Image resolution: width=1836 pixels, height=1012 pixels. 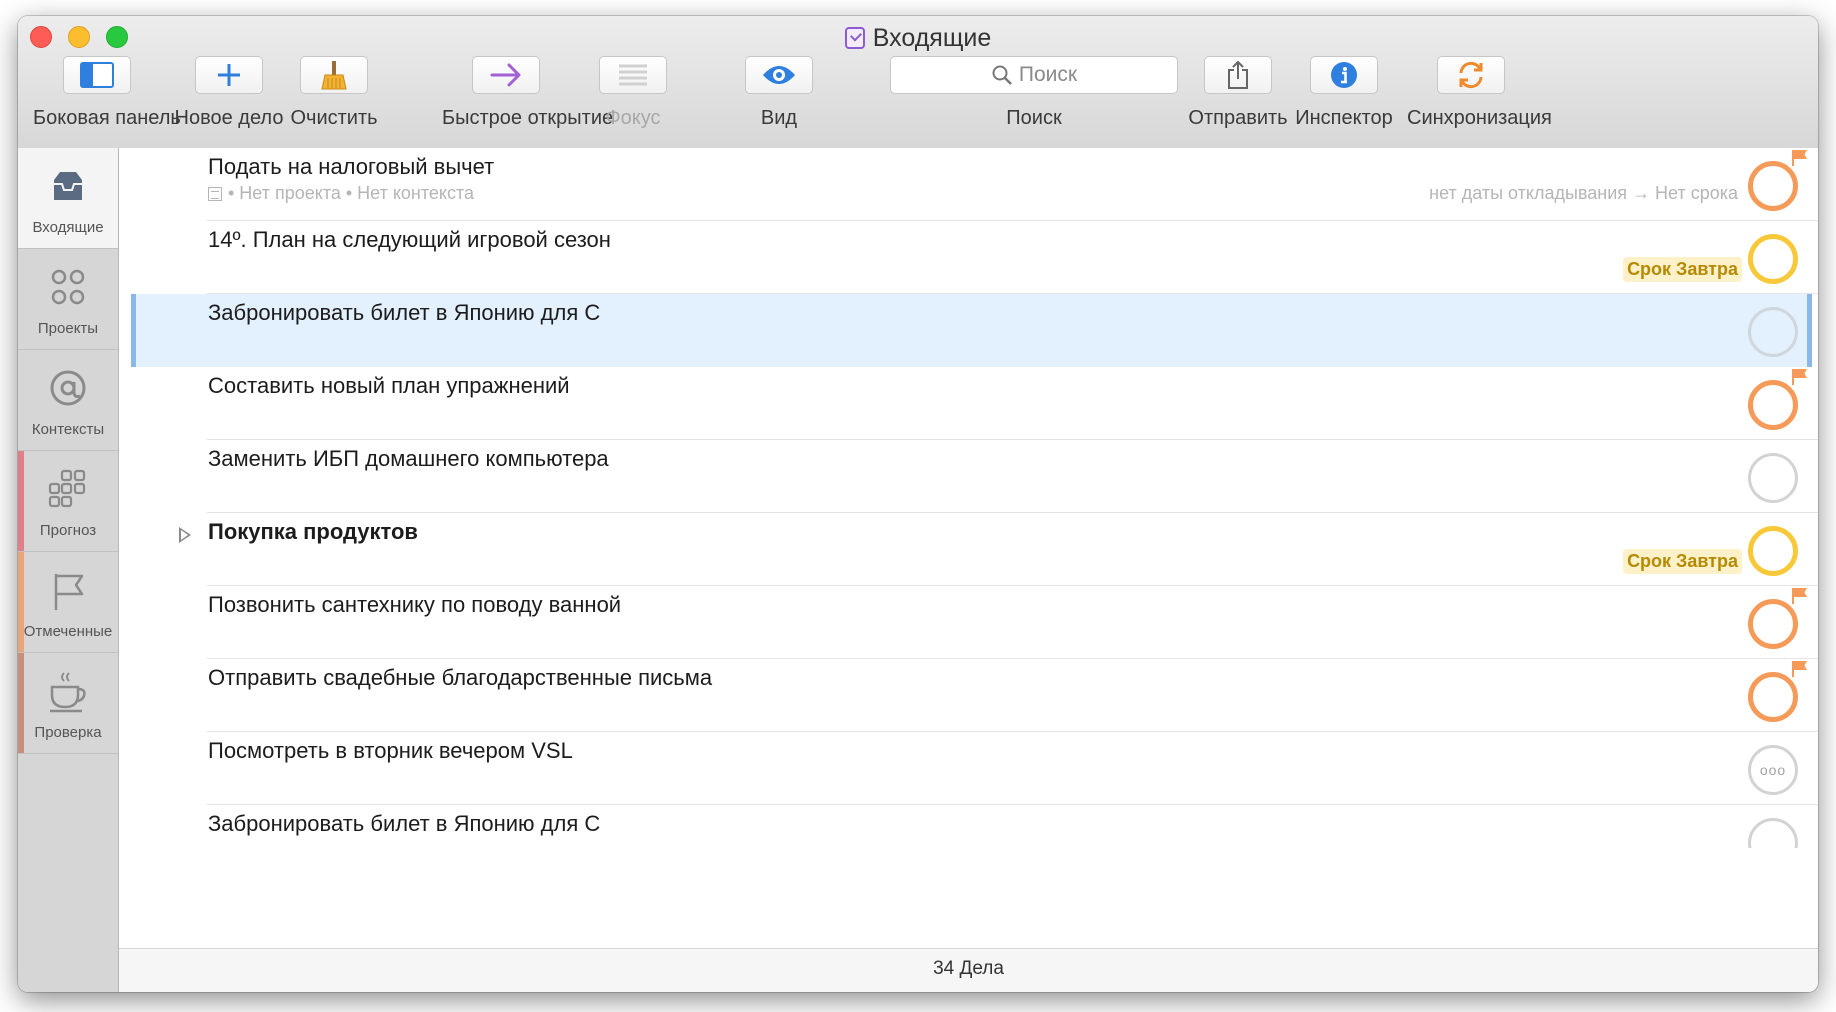 What do you see at coordinates (229, 101) in the screenshot?
I see `new-action-toolbar-item: Новое дело` at bounding box center [229, 101].